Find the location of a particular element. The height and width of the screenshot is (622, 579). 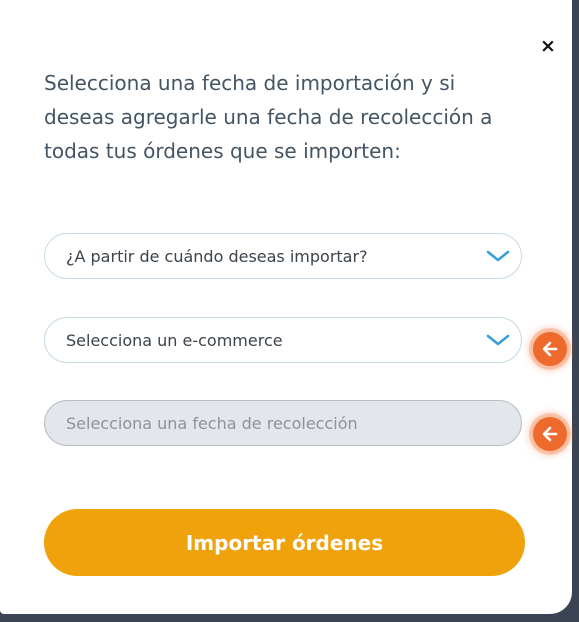

ecommerce-select: Selecciona un e-commerce is located at coordinates (283, 340).